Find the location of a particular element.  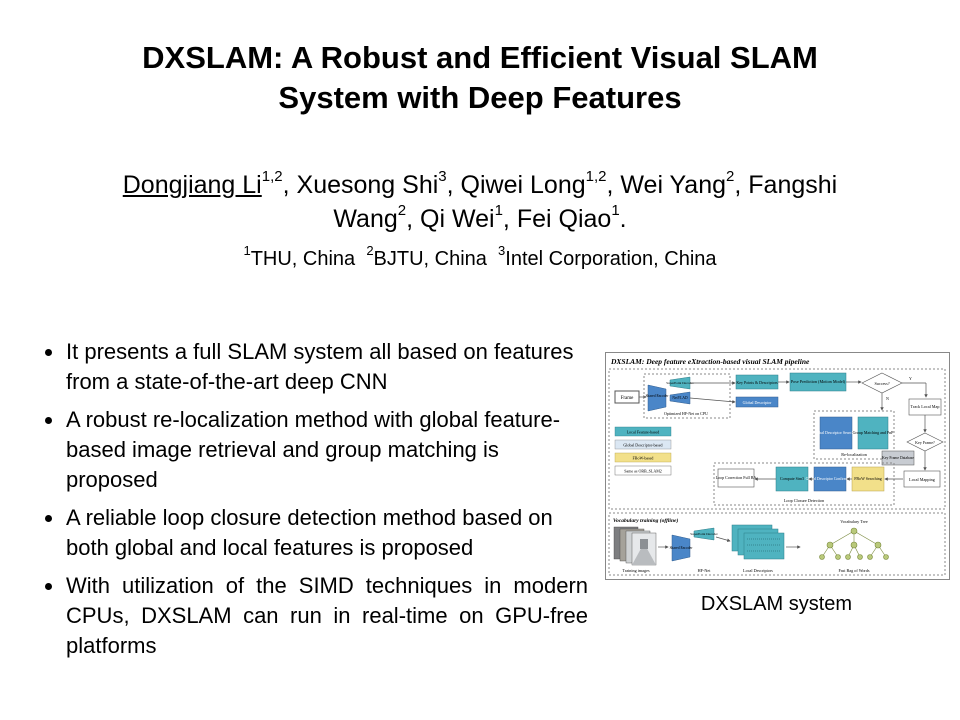

author-name: Wang is located at coordinates (365, 219).